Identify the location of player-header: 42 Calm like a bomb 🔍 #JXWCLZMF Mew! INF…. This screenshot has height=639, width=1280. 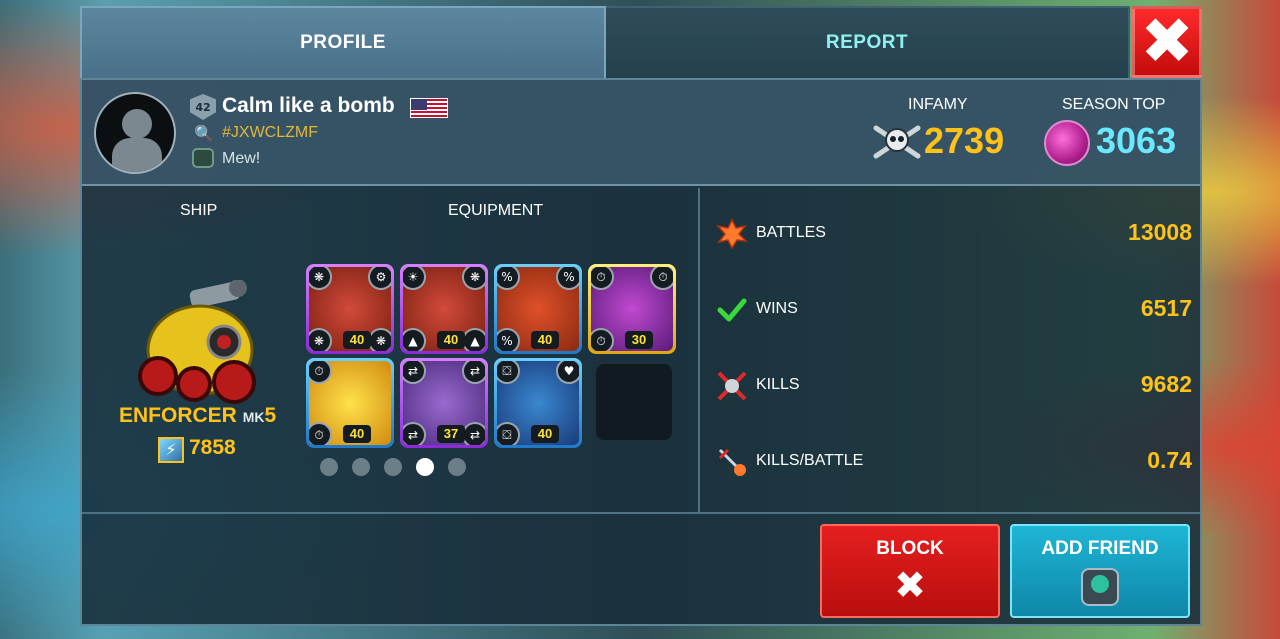
(641, 133).